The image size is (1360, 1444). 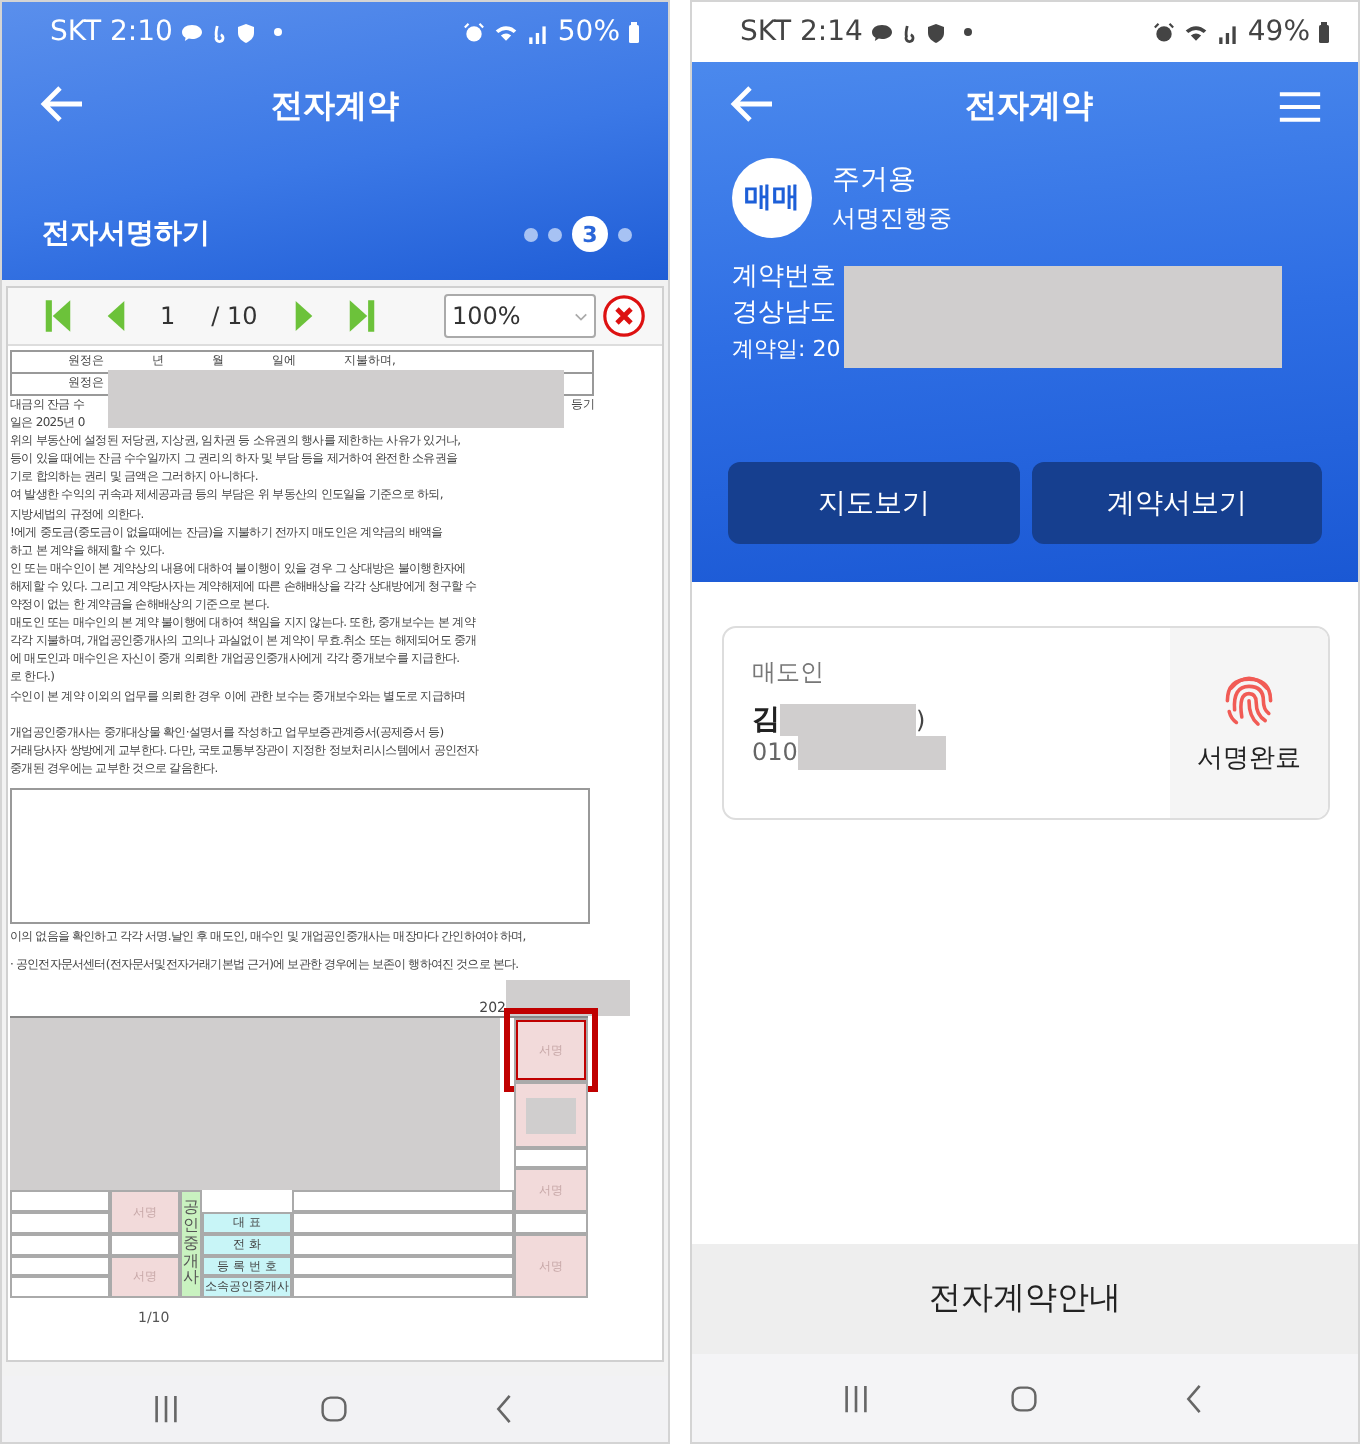 What do you see at coordinates (789, 673) in the screenshot?
I see `party-role: 매도인` at bounding box center [789, 673].